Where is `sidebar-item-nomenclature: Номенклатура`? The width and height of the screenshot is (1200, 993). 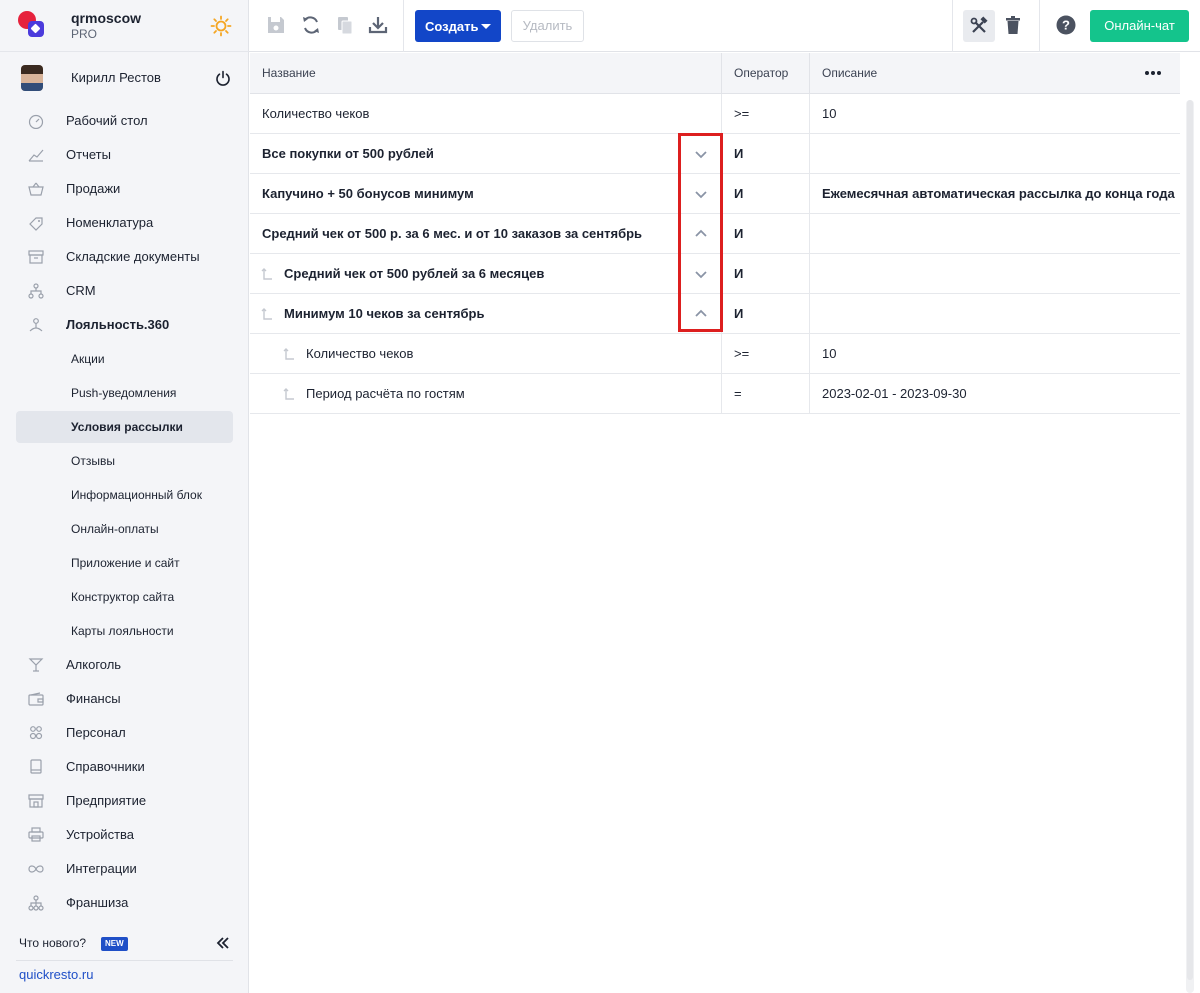 sidebar-item-nomenclature: Номенклатура is located at coordinates (124, 223).